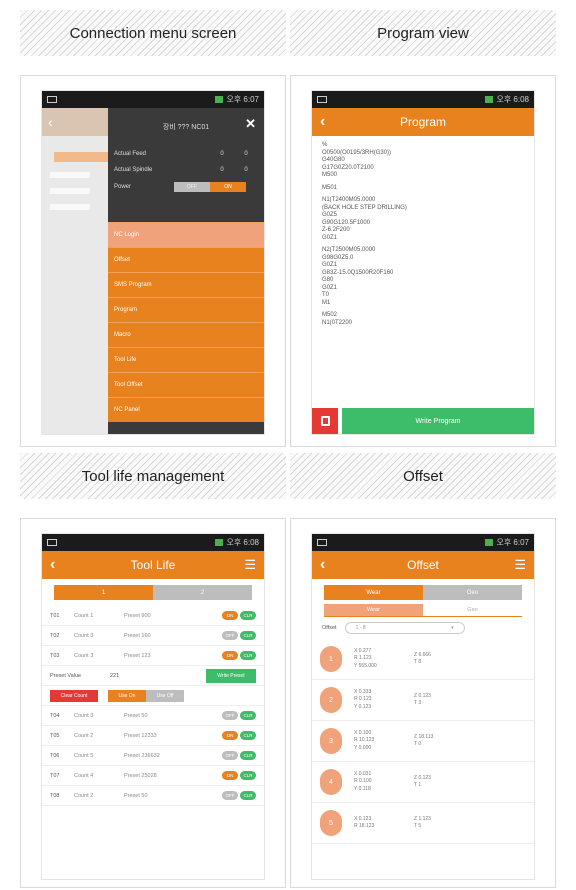 The image size is (576, 890). What do you see at coordinates (74, 695) in the screenshot?
I see `clear-count-button: Clear Count` at bounding box center [74, 695].